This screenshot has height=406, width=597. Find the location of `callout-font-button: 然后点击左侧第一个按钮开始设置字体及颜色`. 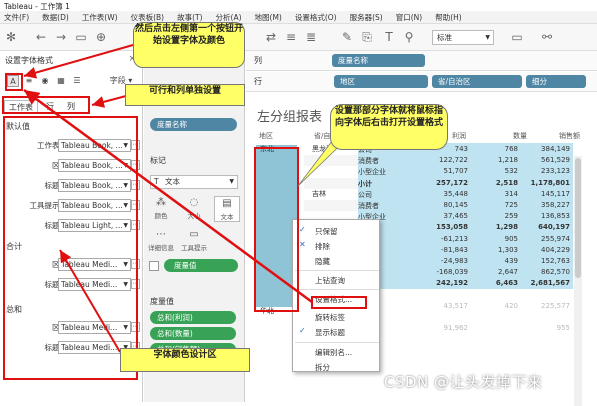

callout-font-button: 然后点击左侧第一个按钮开始设置字体及颜色 is located at coordinates (189, 45).